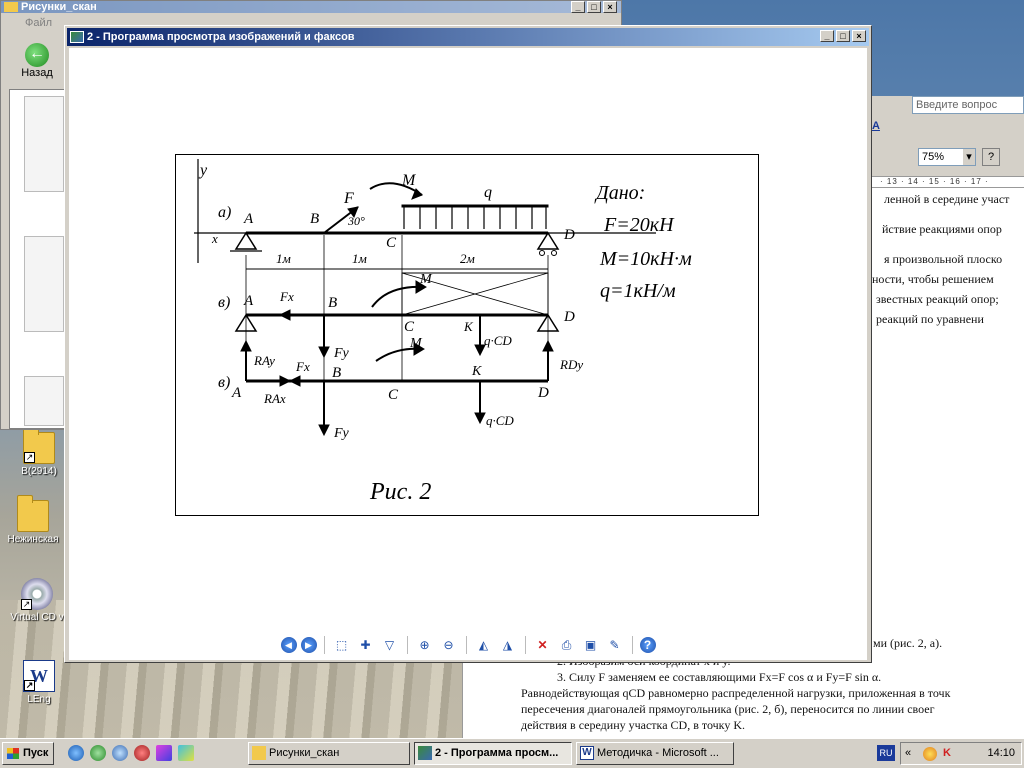  Describe the element at coordinates (248, 301) in the screenshot. I see `point-a-label-b: A` at that location.